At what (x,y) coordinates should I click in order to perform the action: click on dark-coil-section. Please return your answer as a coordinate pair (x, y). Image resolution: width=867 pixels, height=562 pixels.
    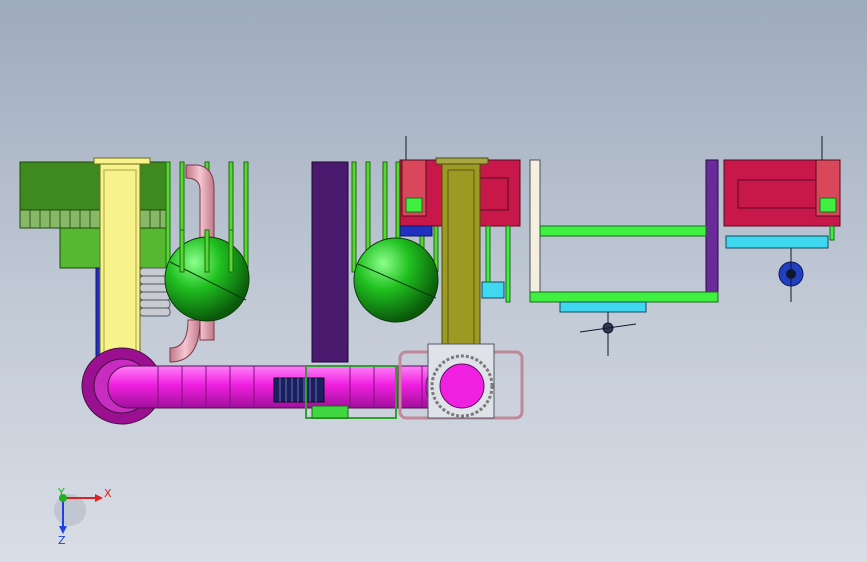
    Looking at the image, I should click on (299, 390).